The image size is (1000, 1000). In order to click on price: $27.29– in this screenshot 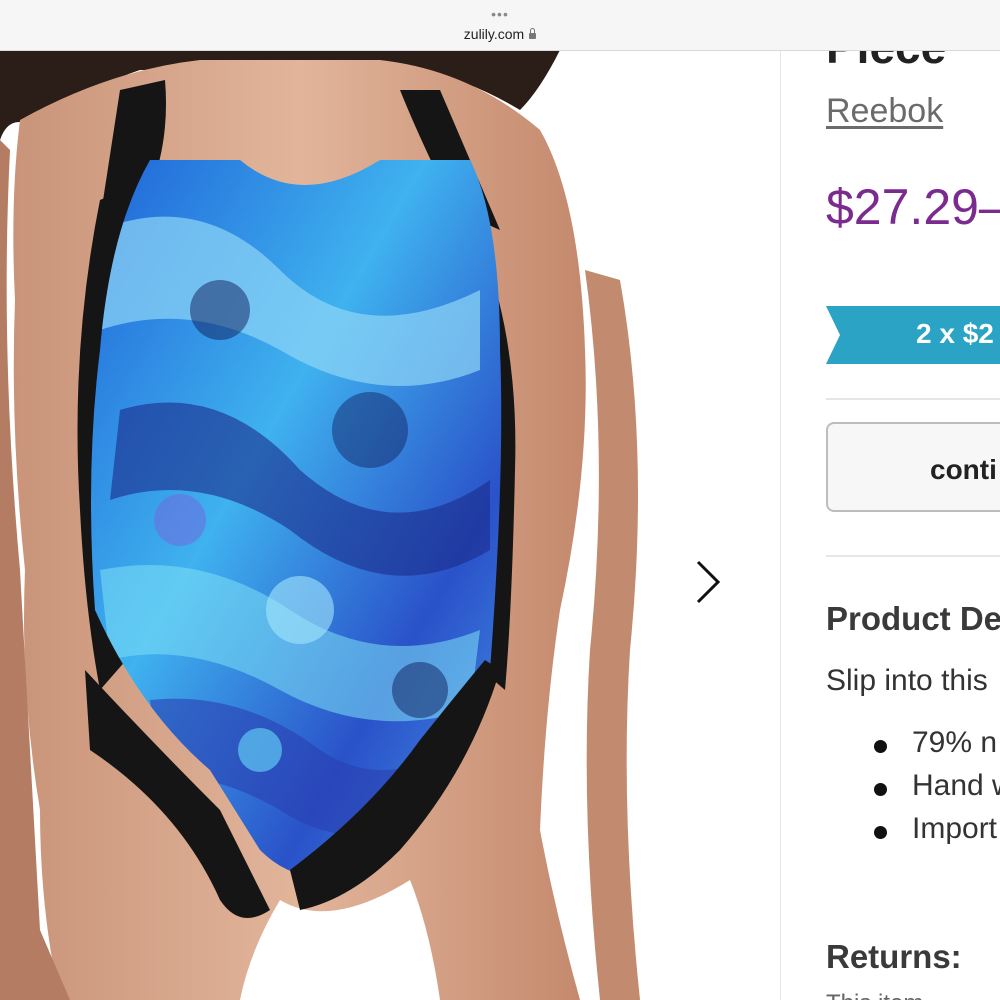, I will do `click(913, 207)`.